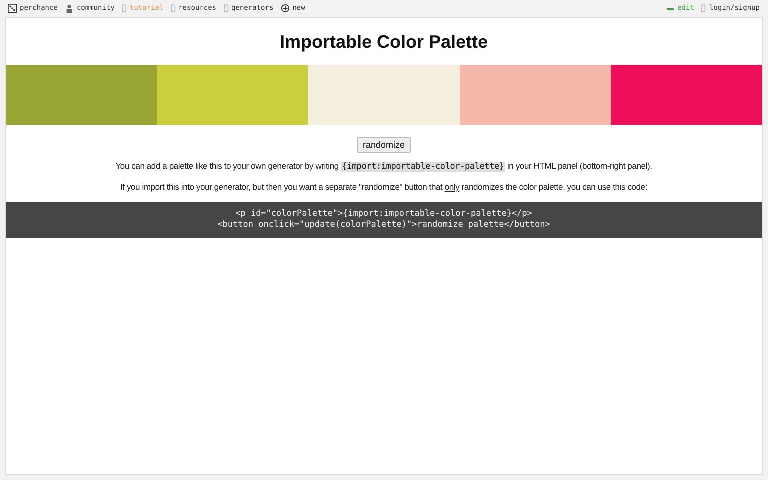 The height and width of the screenshot is (480, 768). What do you see at coordinates (384, 42) in the screenshot?
I see `page-title: Importable Color Palette` at bounding box center [384, 42].